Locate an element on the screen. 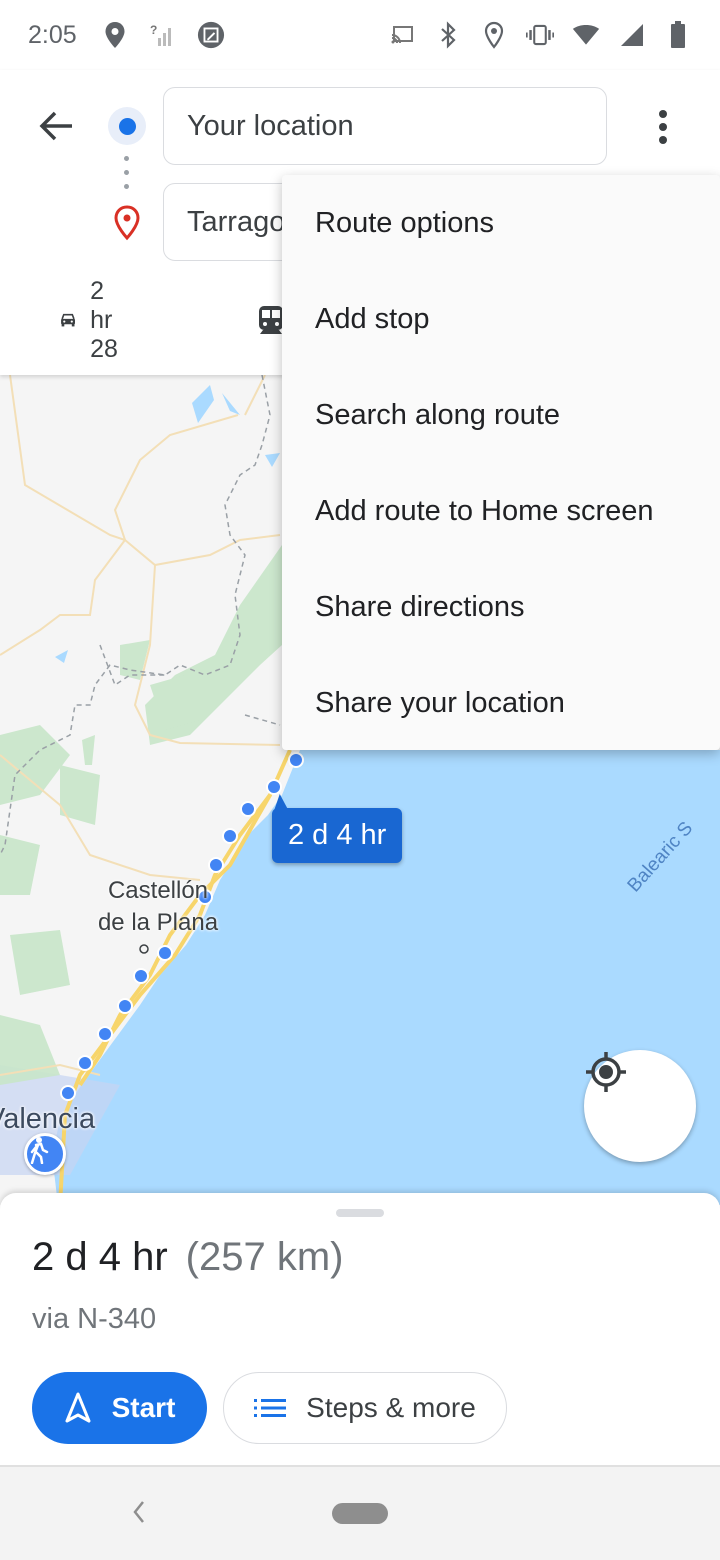 Image resolution: width=720 pixels, height=1560 pixels. steps-label: Steps & more is located at coordinates (391, 1407).